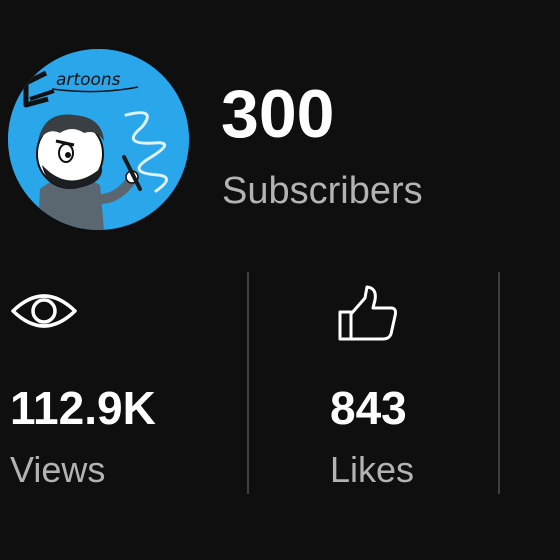 The width and height of the screenshot is (560, 560). What do you see at coordinates (44, 313) in the screenshot?
I see `eye-icon` at bounding box center [44, 313].